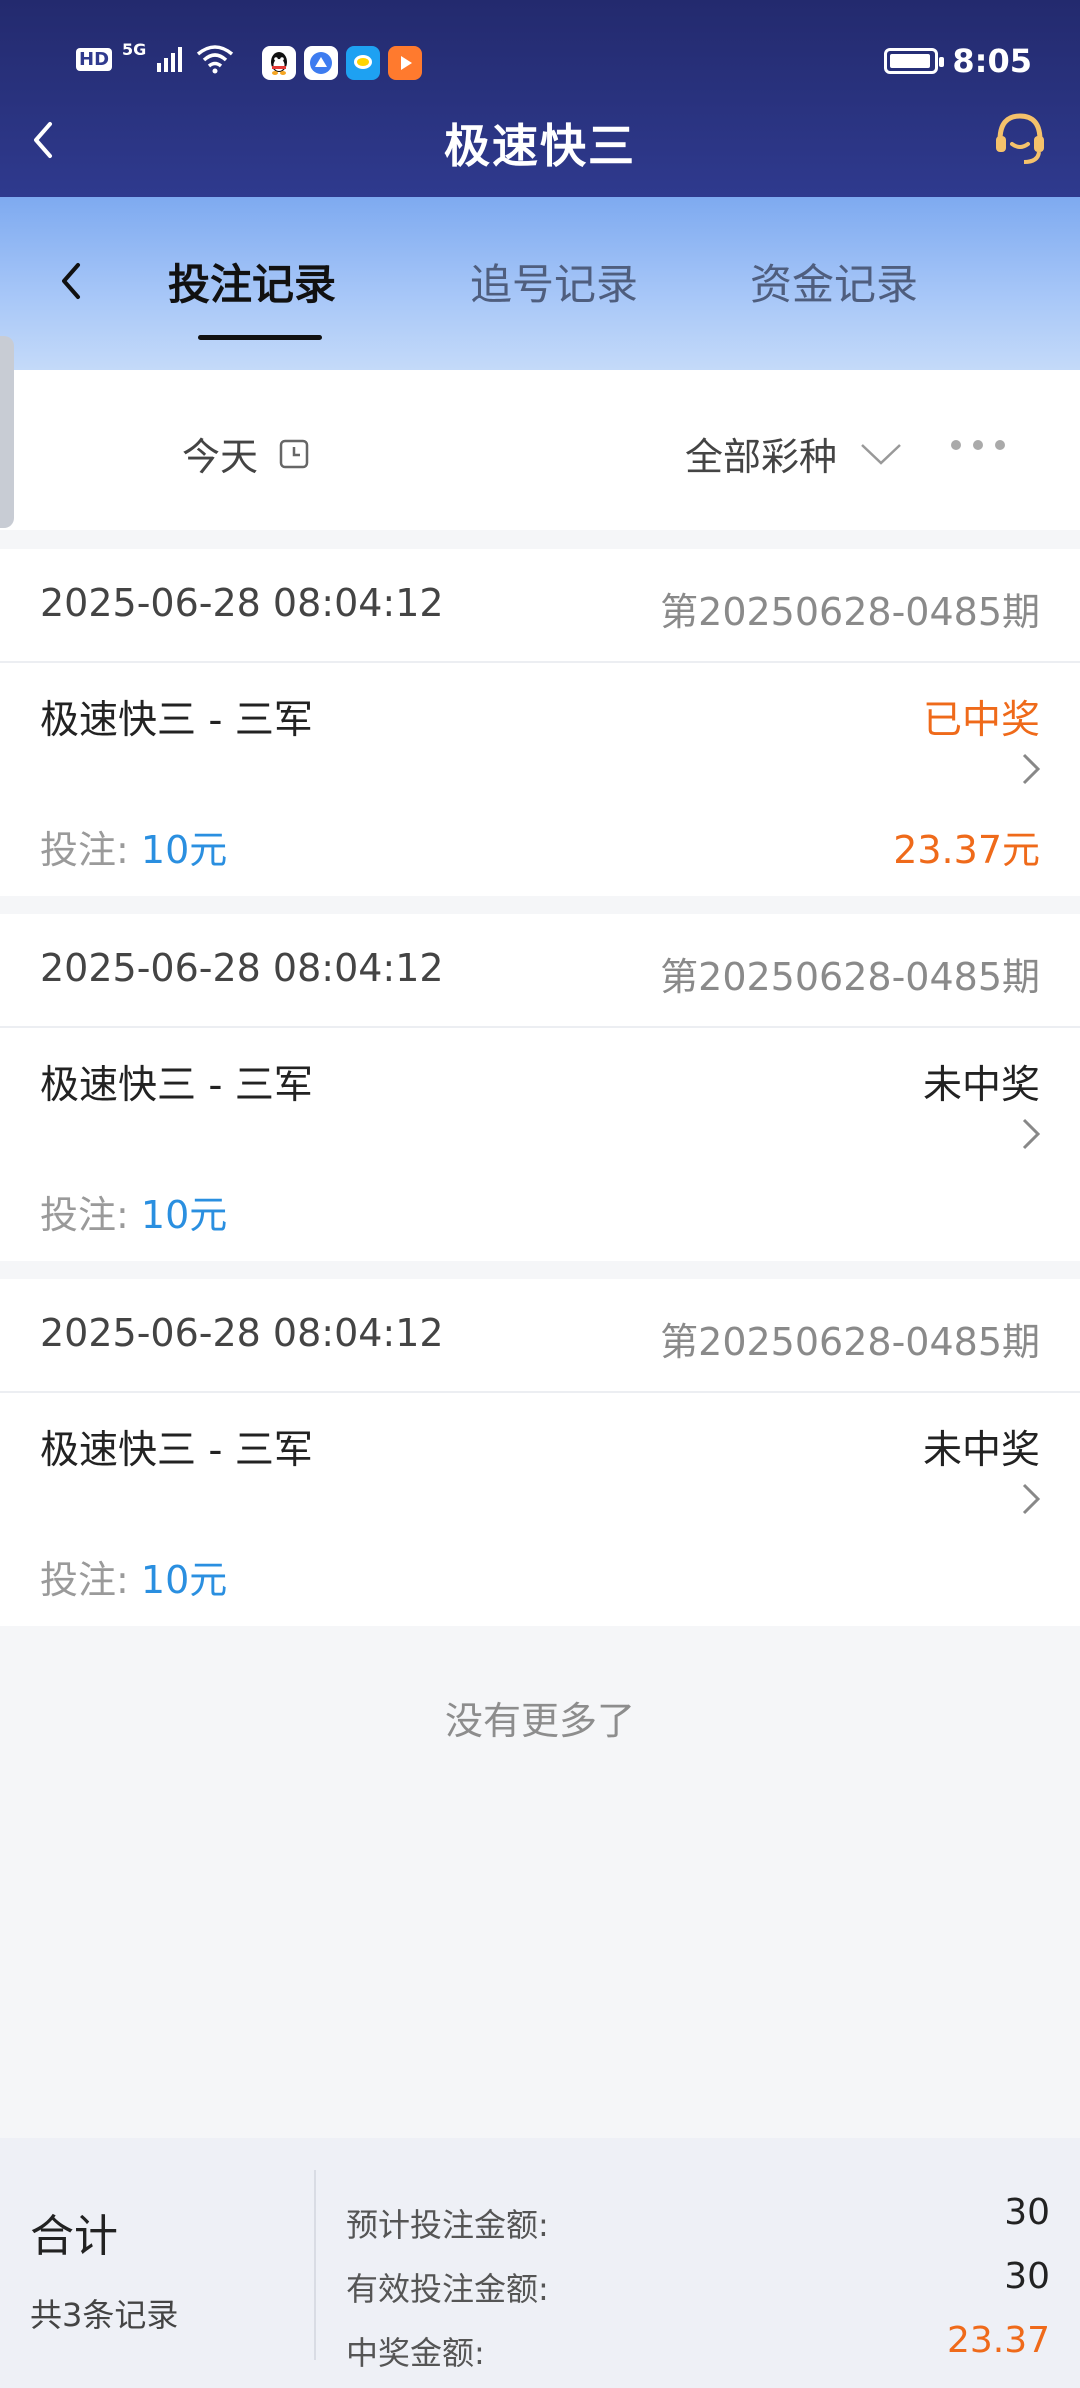 Image resolution: width=1080 pixels, height=2388 pixels. I want to click on status-bar: HD 5G 8:05, so click(540, 64).